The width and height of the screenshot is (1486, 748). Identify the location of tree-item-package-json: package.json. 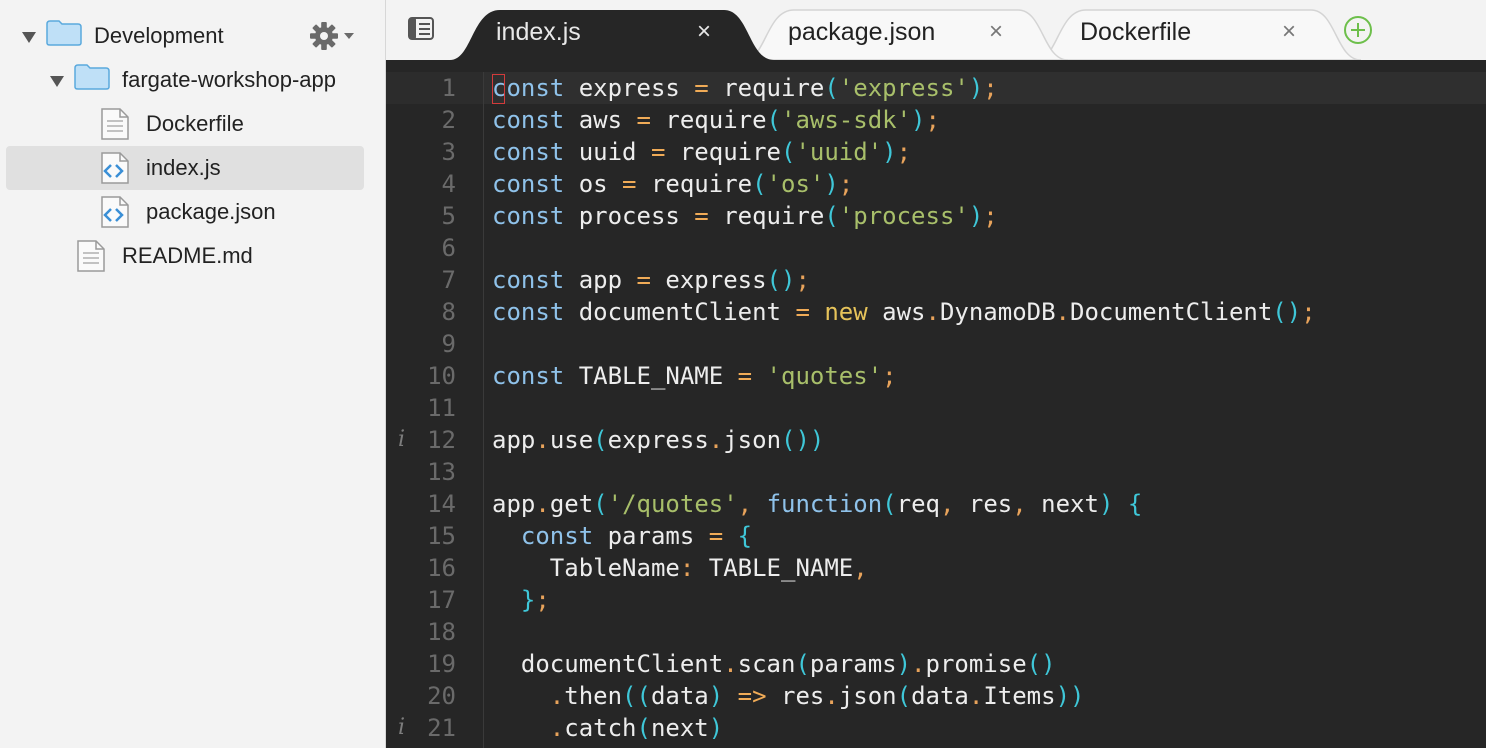
(185, 212).